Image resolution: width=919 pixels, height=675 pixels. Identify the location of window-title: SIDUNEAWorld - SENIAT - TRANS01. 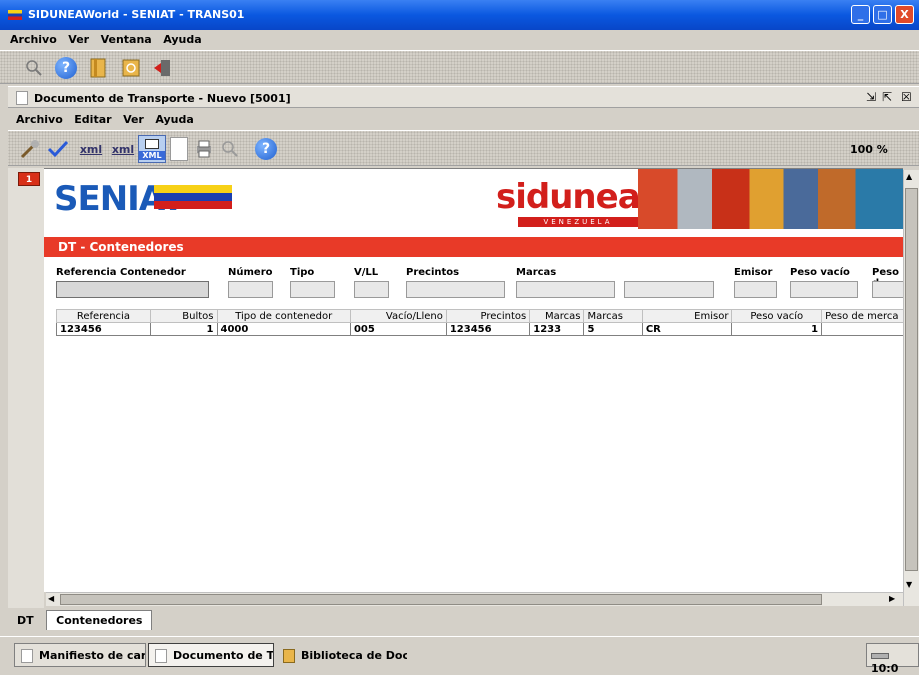
(136, 14).